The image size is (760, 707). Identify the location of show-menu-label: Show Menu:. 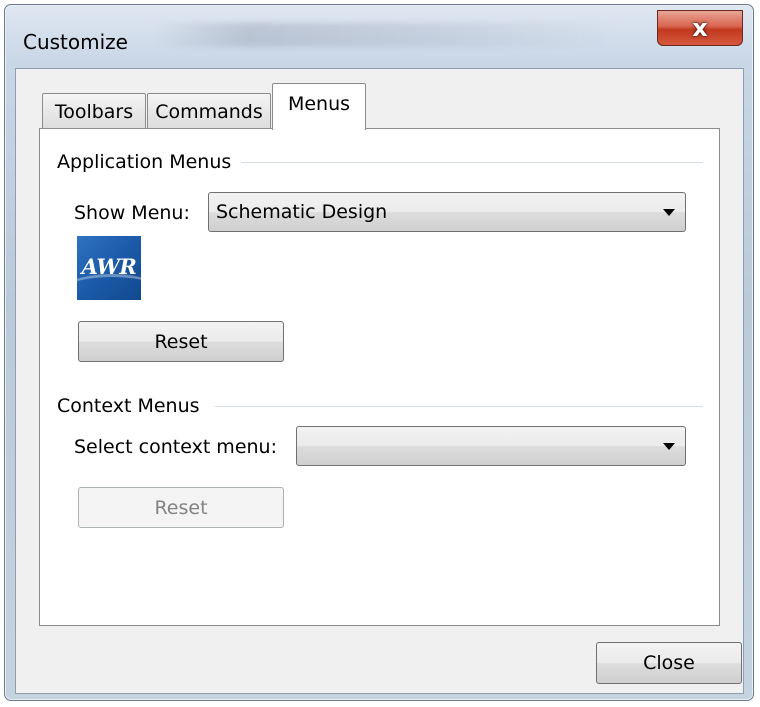
(132, 213).